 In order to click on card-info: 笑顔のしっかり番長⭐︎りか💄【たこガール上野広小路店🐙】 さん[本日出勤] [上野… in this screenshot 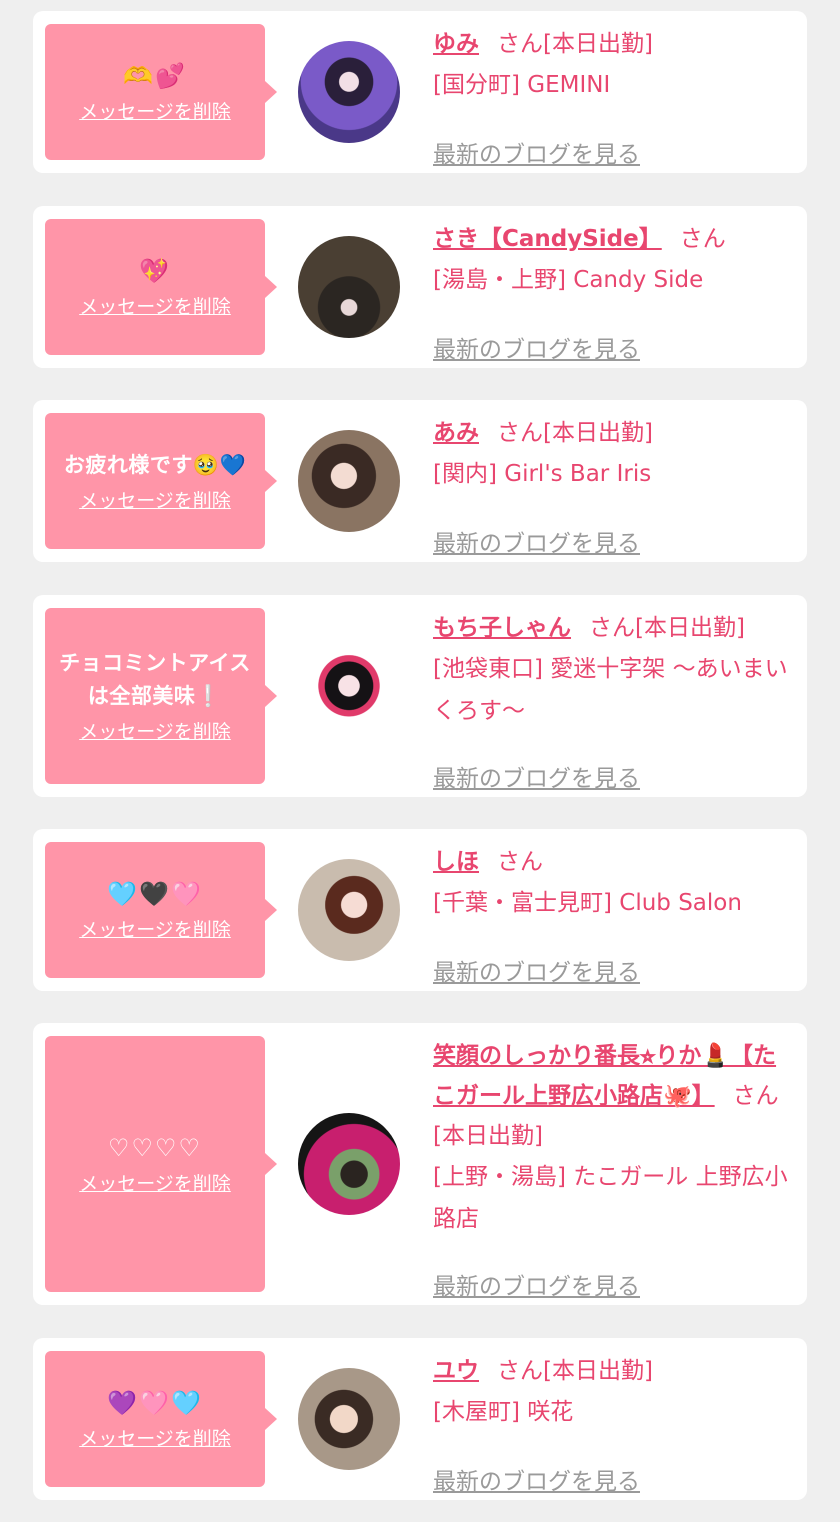, I will do `click(612, 1168)`.